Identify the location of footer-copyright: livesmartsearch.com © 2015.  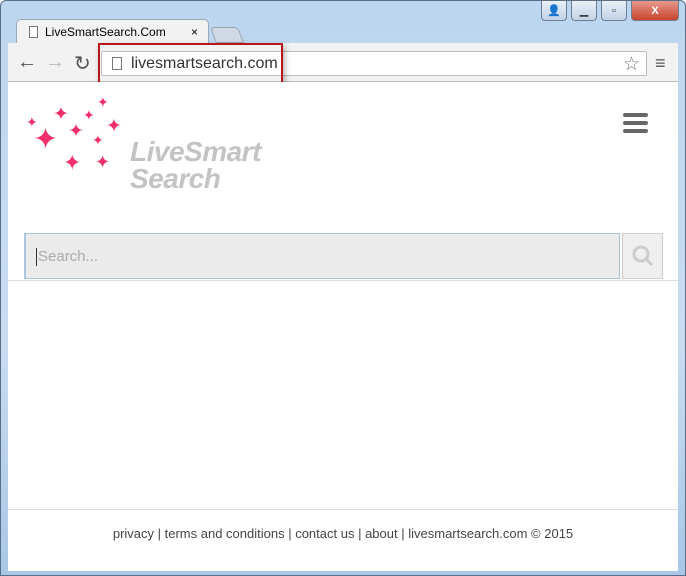
(491, 533).